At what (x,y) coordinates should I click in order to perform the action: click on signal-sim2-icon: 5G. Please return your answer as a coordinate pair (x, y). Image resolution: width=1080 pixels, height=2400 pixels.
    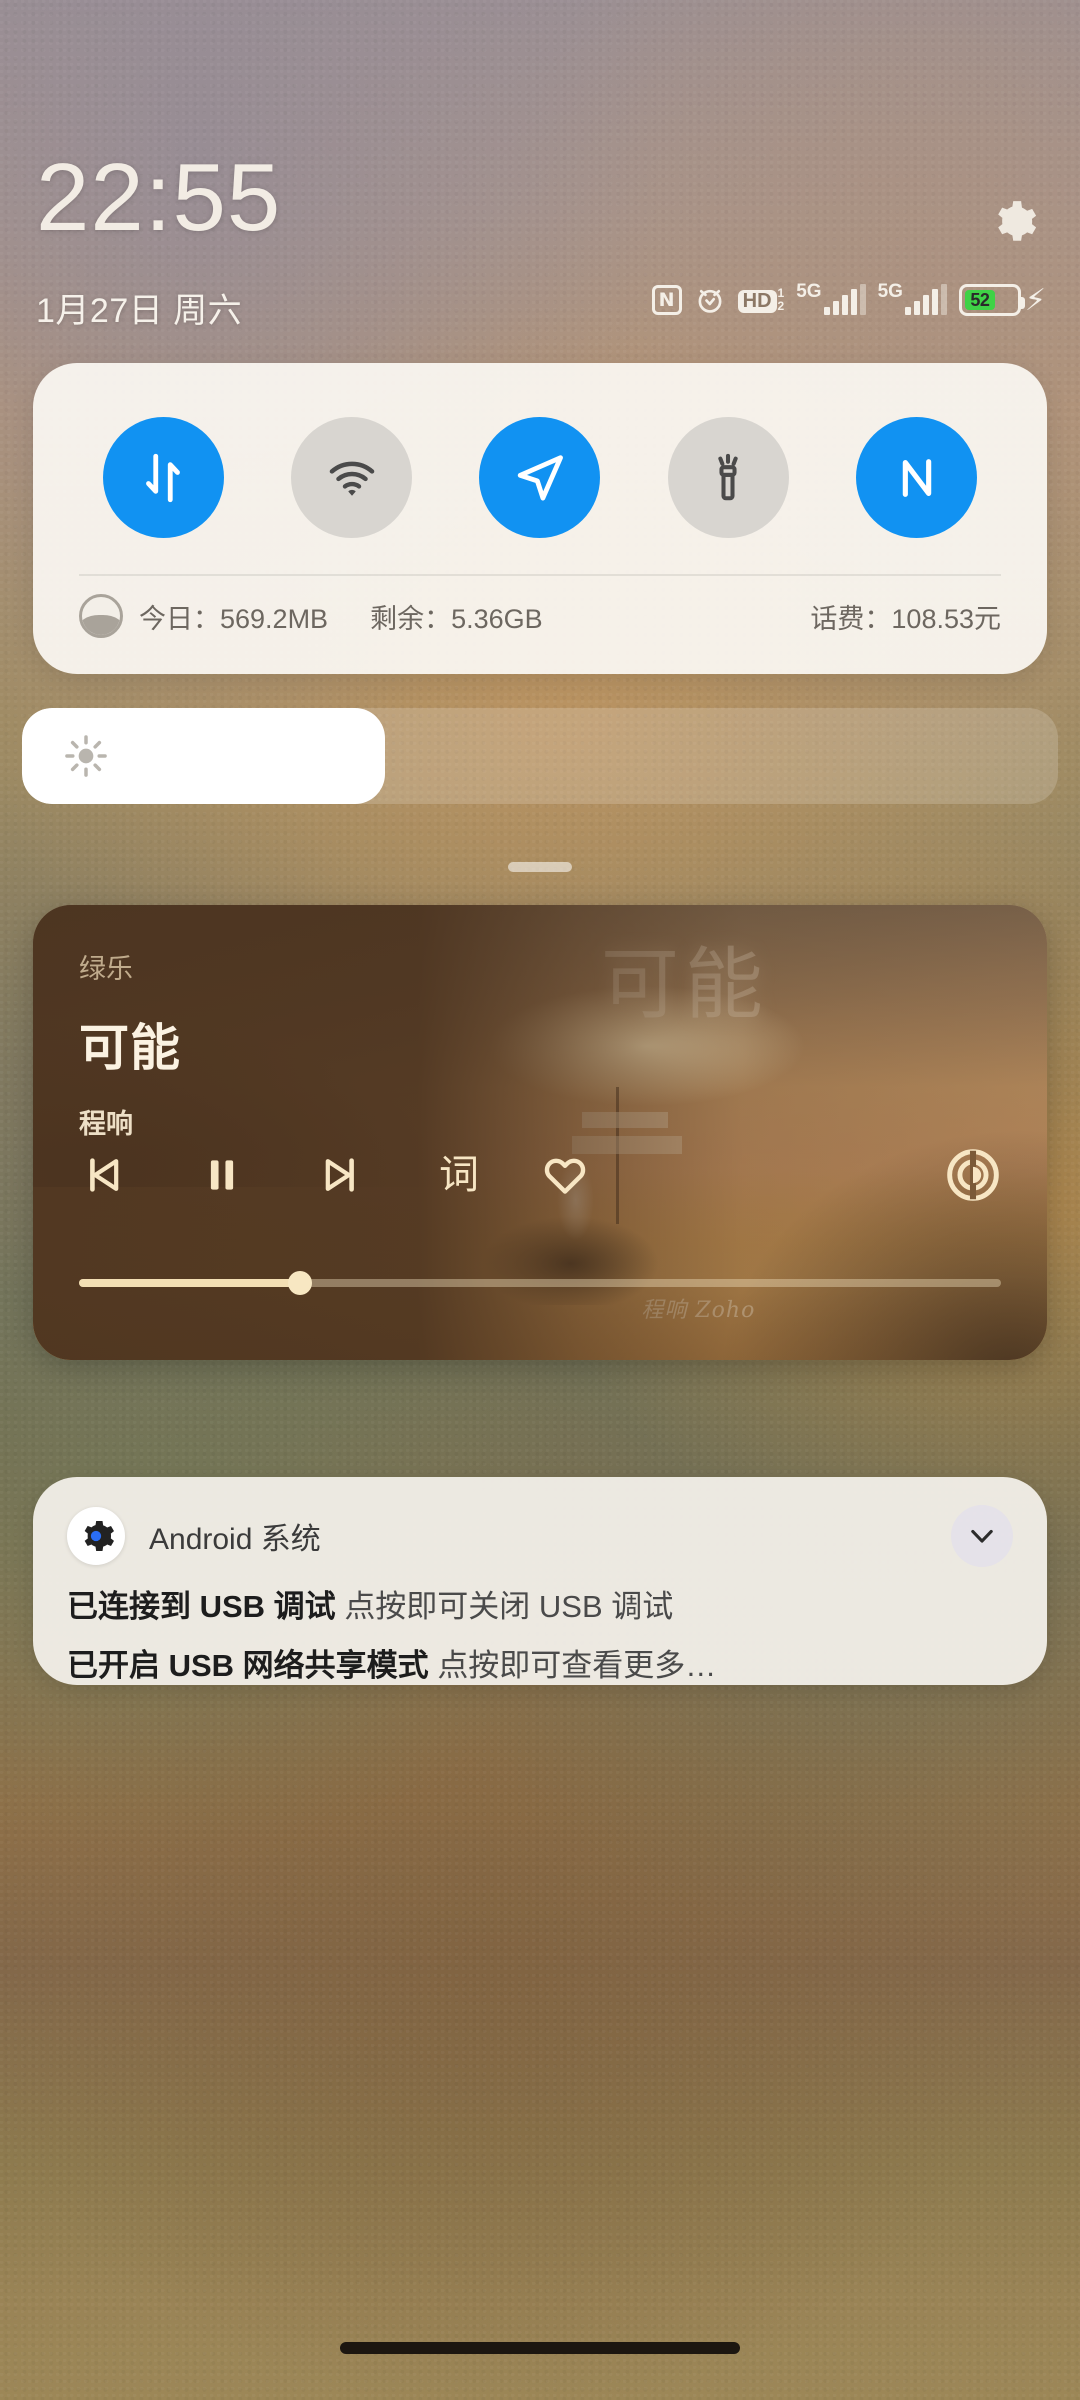
    Looking at the image, I should click on (912, 298).